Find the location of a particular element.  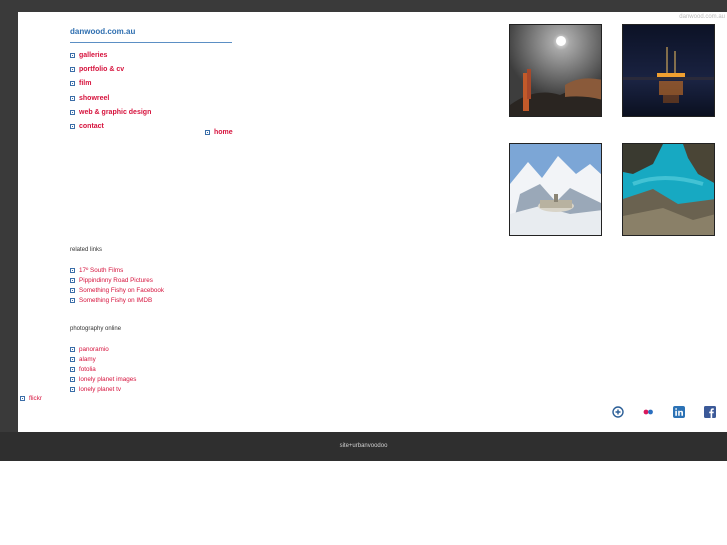

related-link-item: Something Fishy on Facebook is located at coordinates (117, 291).